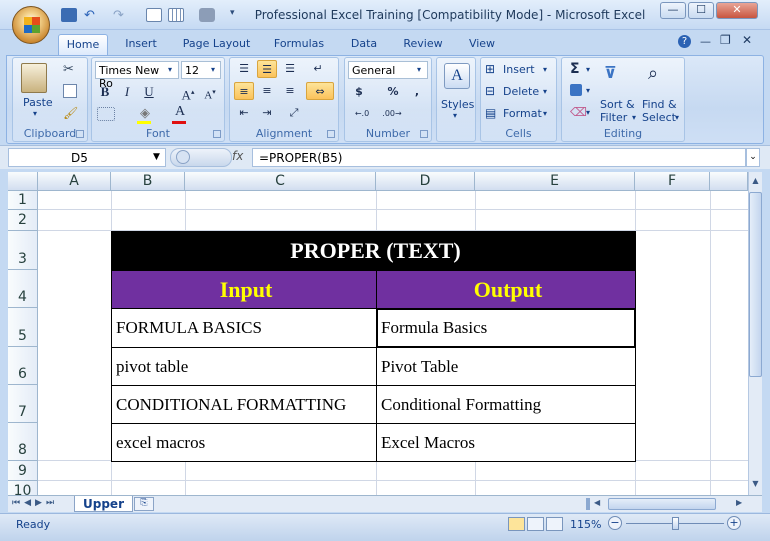  Describe the element at coordinates (588, 69) in the screenshot. I see `autosum-dropdown-icon: ▾` at that location.